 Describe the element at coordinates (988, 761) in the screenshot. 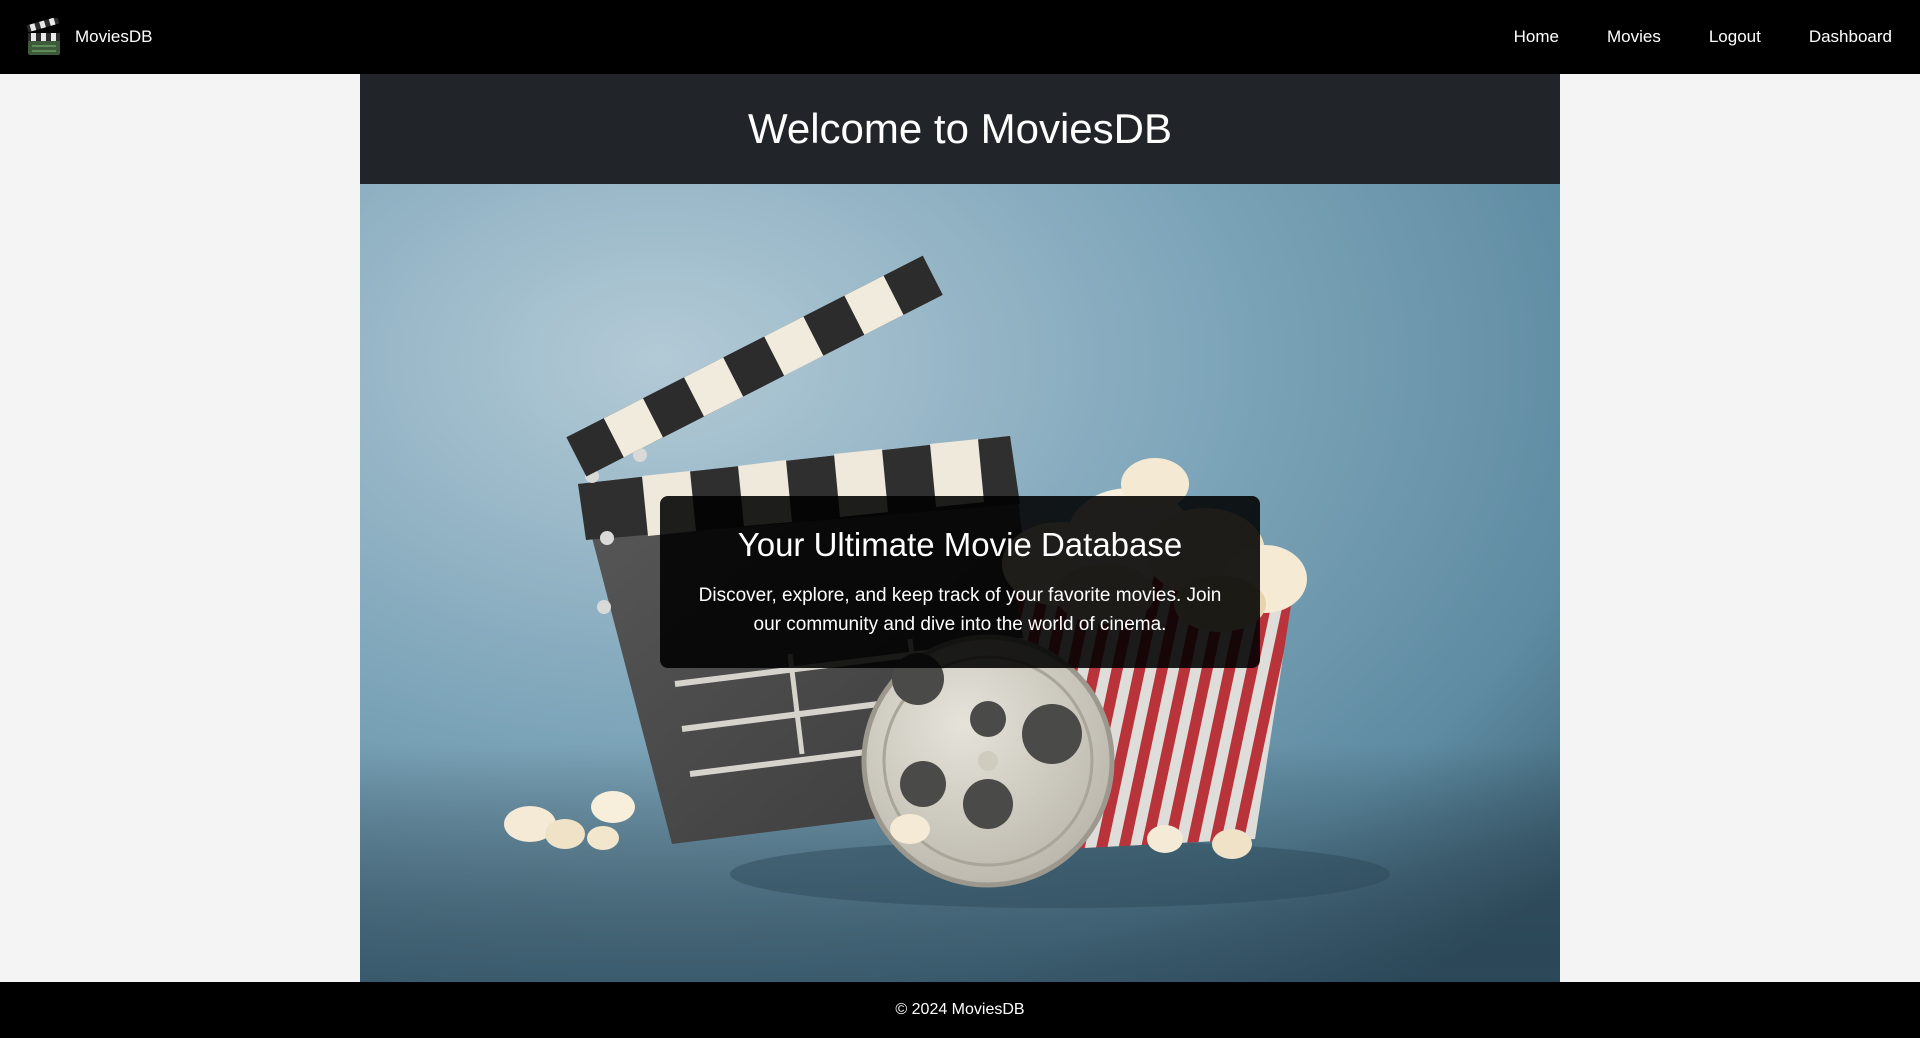

I see `film-reel` at that location.